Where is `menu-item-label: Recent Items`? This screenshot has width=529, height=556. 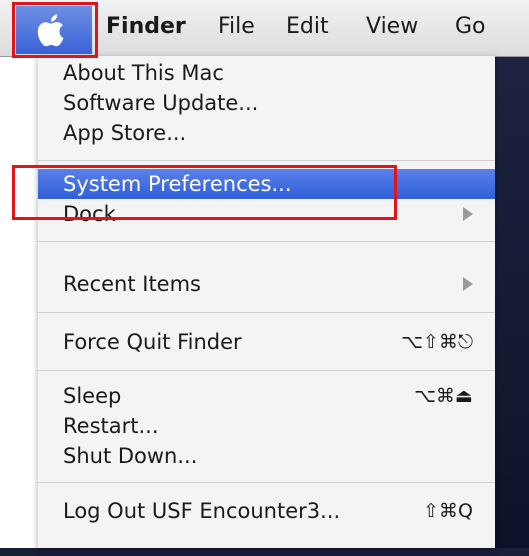 menu-item-label: Recent Items is located at coordinates (132, 284).